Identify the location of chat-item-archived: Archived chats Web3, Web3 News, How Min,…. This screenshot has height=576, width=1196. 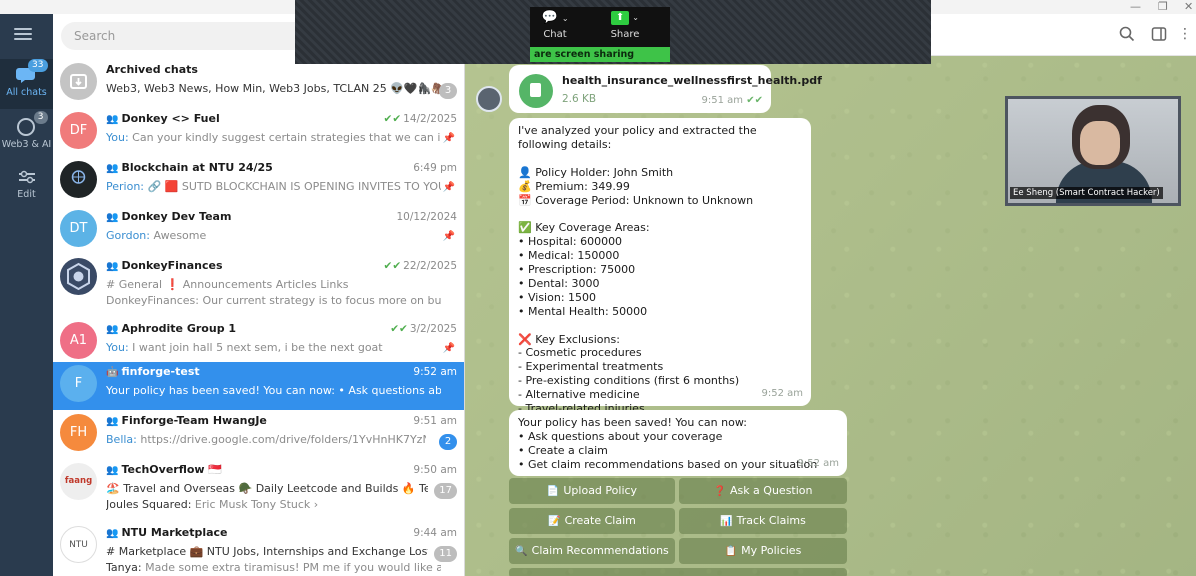
(259, 84).